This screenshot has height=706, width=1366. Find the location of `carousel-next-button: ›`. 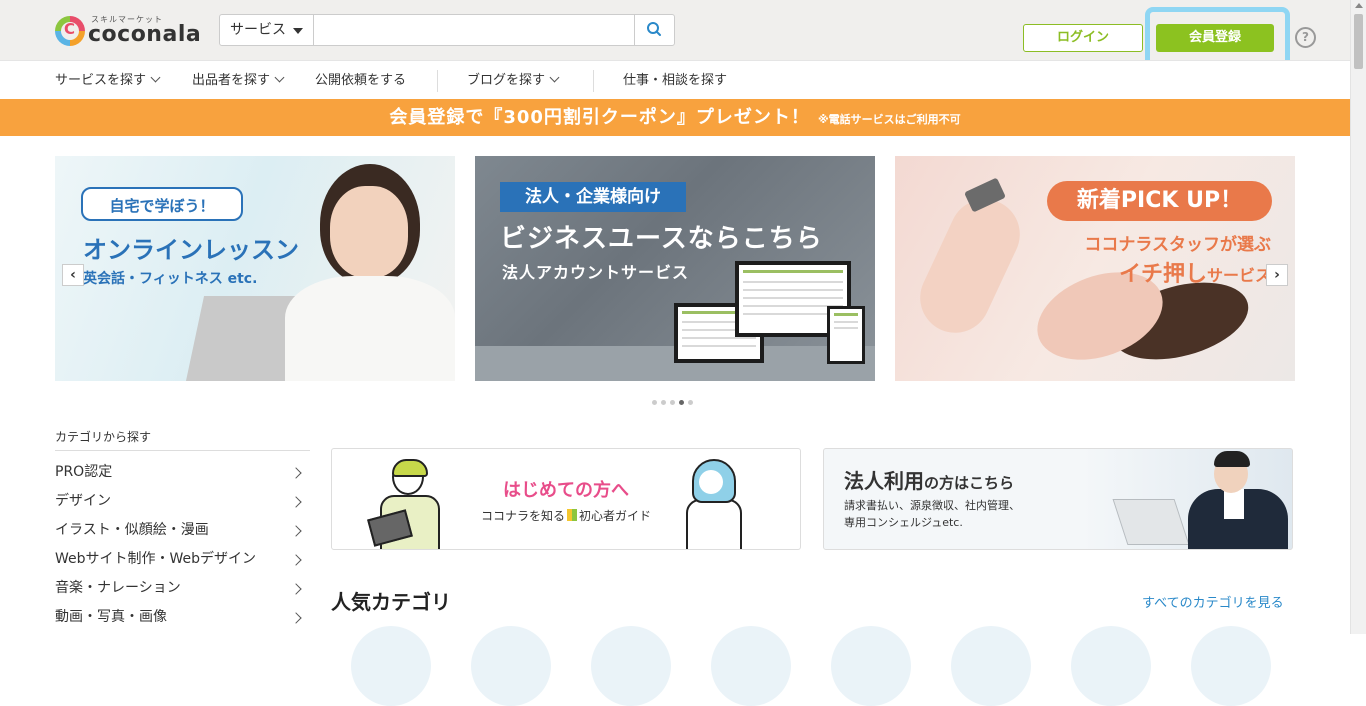

carousel-next-button: › is located at coordinates (1277, 275).